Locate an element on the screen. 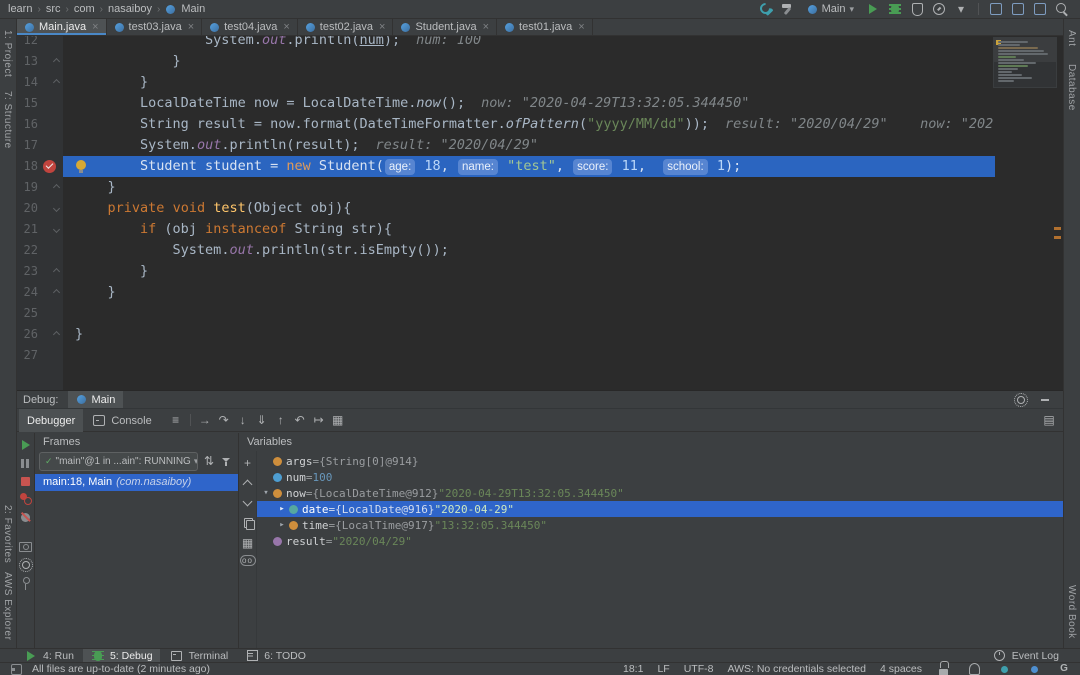 Image resolution: width=1080 pixels, height=675 pixels. code-line: 14 } is located at coordinates (540, 82).